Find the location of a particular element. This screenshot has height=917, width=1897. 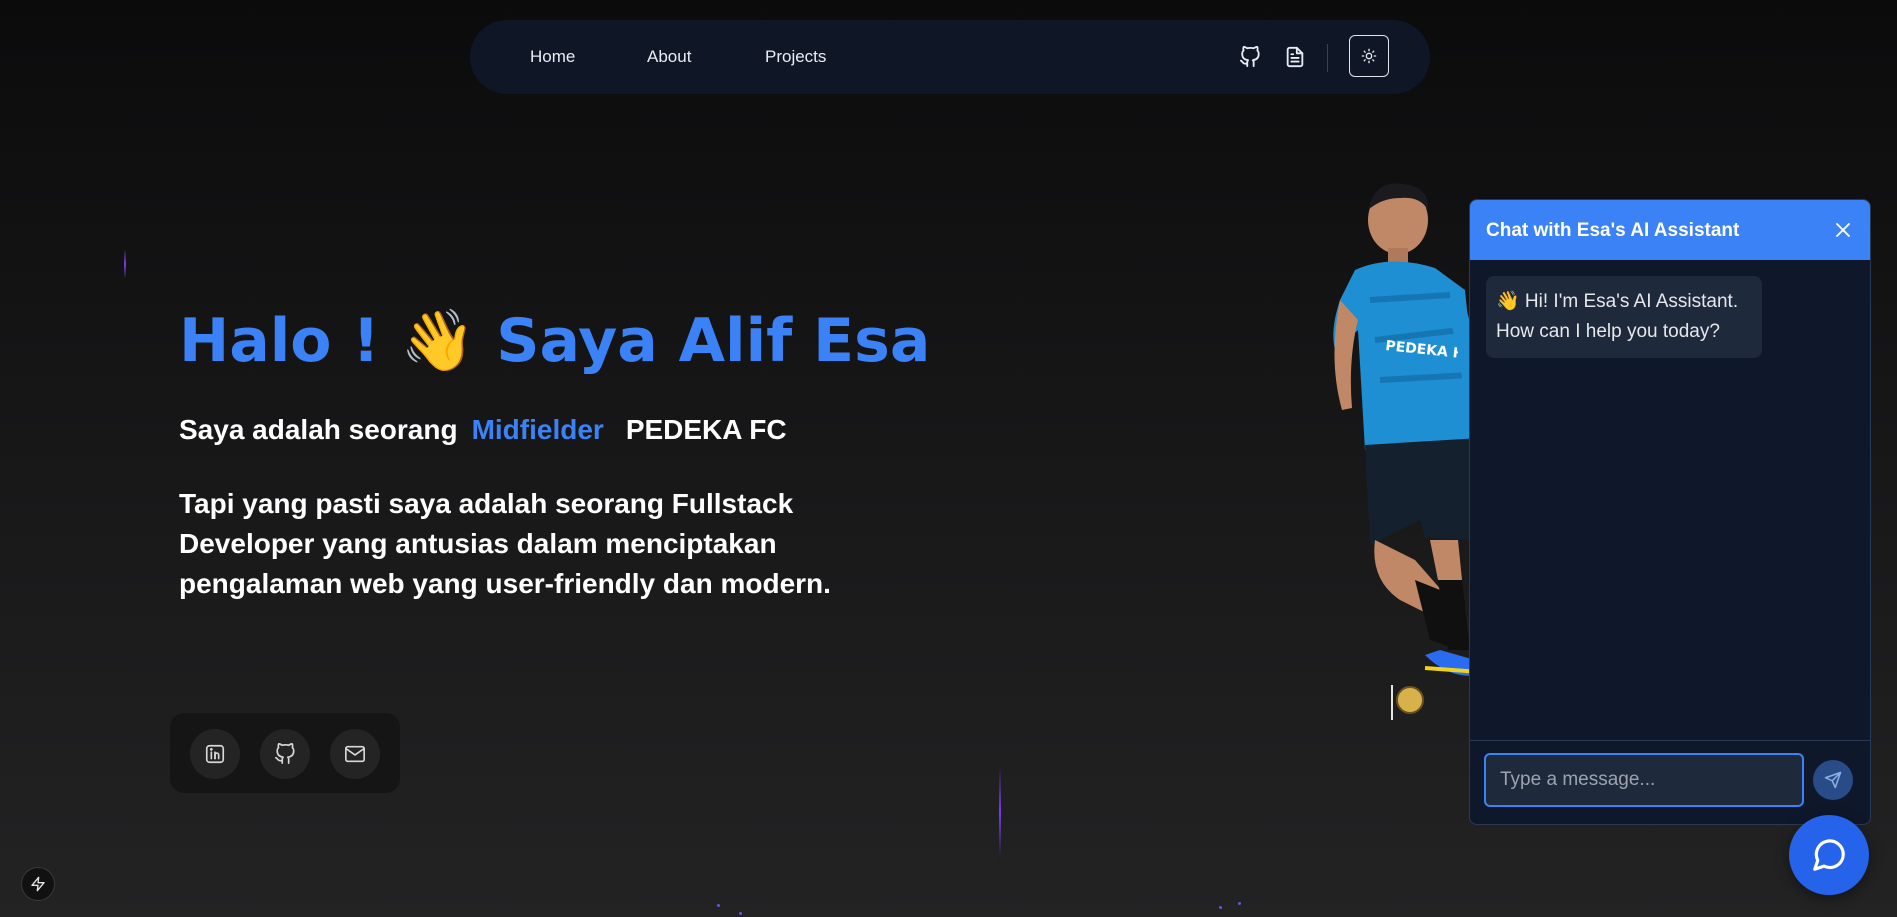

linkedin-icon is located at coordinates (215, 754).